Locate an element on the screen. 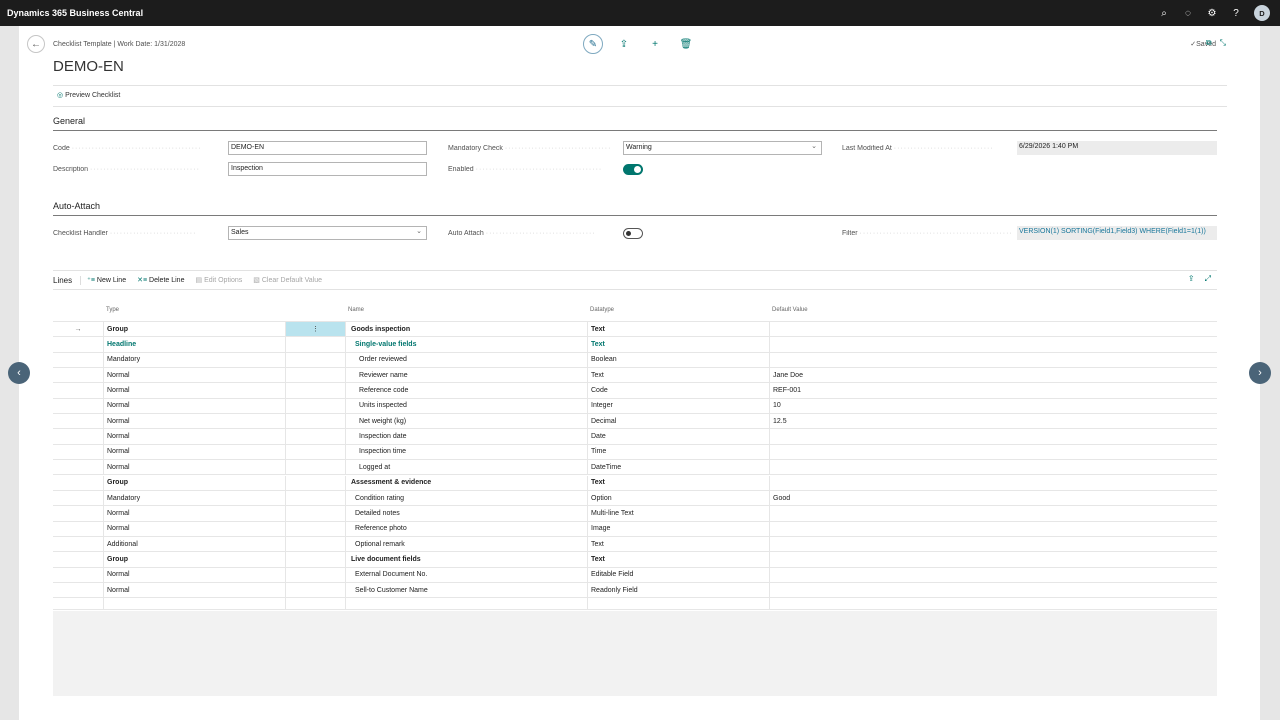 The image size is (1280, 720). auto-attach-toggle is located at coordinates (633, 233).